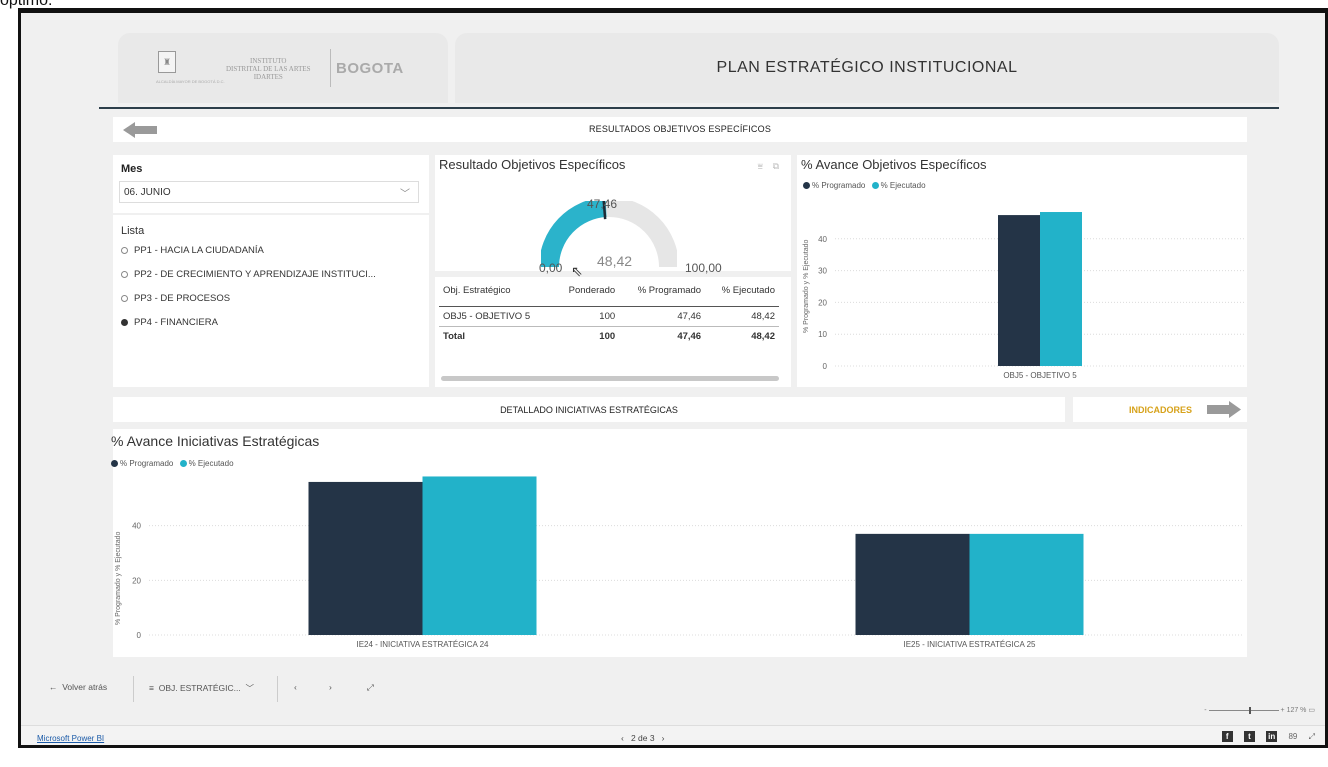  Describe the element at coordinates (175, 298) in the screenshot. I see `radio-option-pp3: PP3 - DE PROCESOS` at that location.